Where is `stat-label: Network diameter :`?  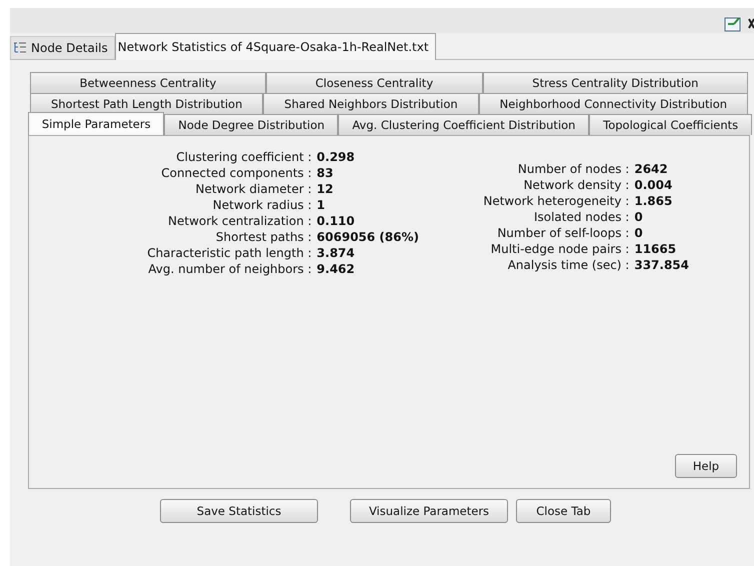 stat-label: Network diameter : is located at coordinates (253, 189).